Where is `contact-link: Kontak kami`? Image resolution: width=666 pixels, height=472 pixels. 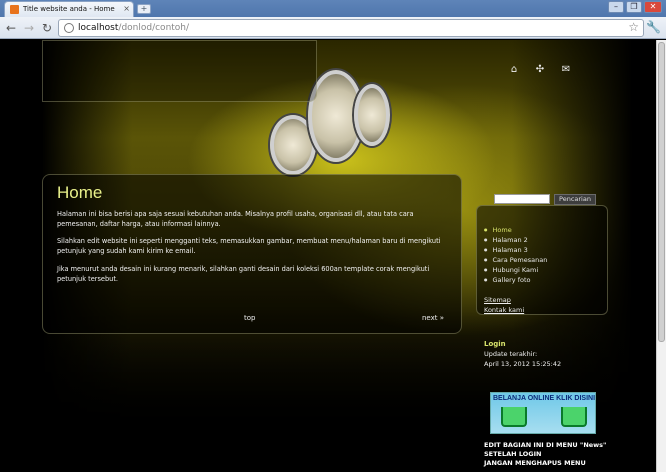 contact-link: Kontak kami is located at coordinates (504, 310).